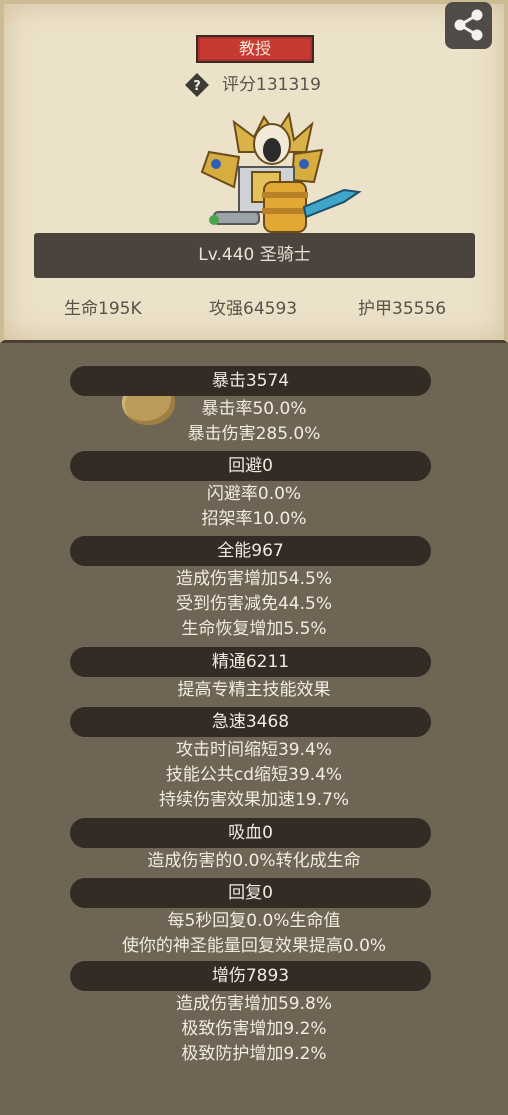 This screenshot has height=1115, width=508. I want to click on score-text: 评分131319, so click(271, 85).